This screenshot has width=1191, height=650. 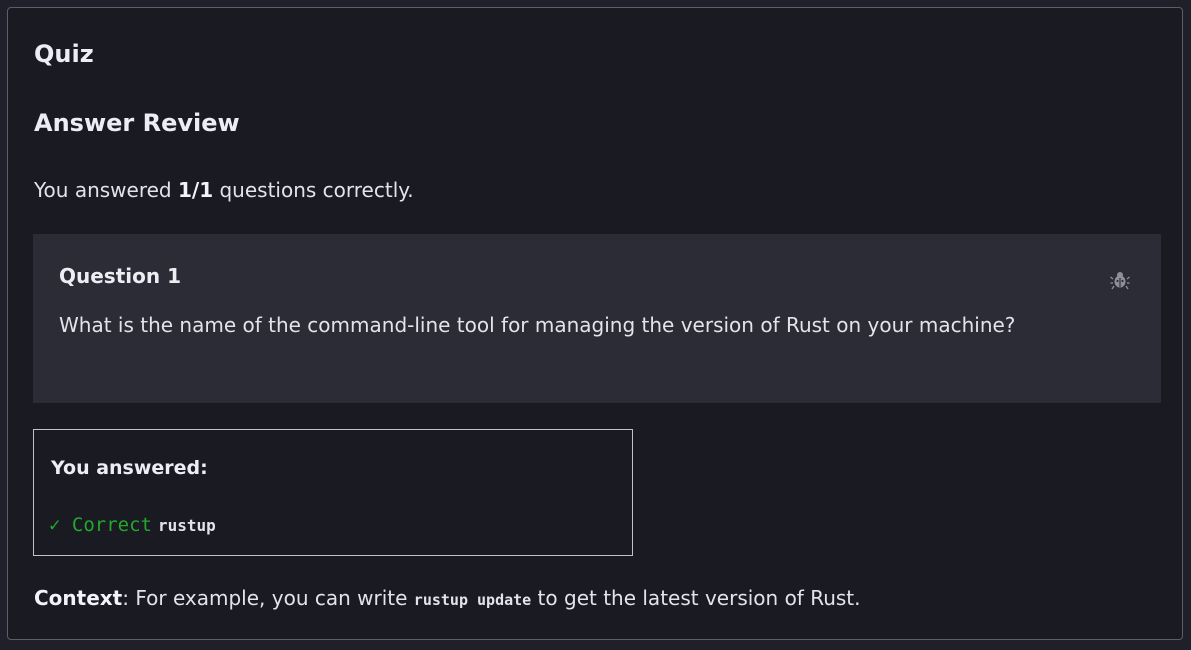 What do you see at coordinates (268, 598) in the screenshot?
I see `context-text-before: : For example, you can write` at bounding box center [268, 598].